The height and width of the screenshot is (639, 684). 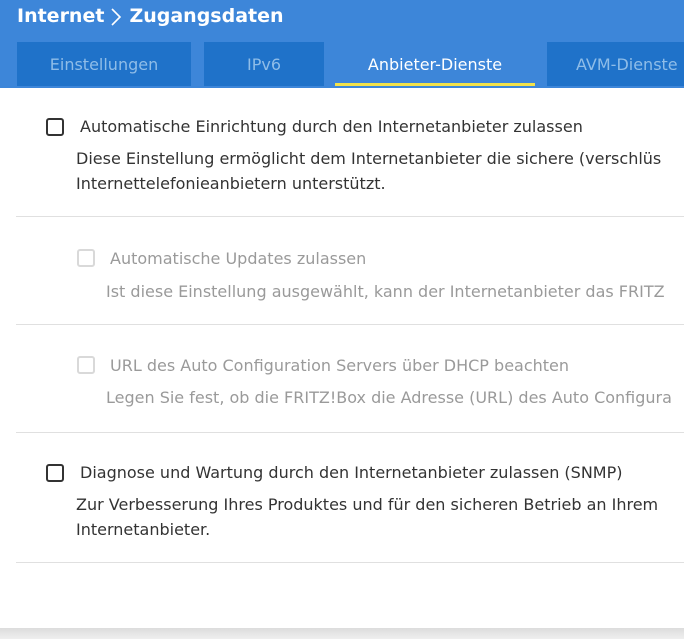 I want to click on breadcrumb: Internet Zugangsdaten, so click(x=150, y=16).